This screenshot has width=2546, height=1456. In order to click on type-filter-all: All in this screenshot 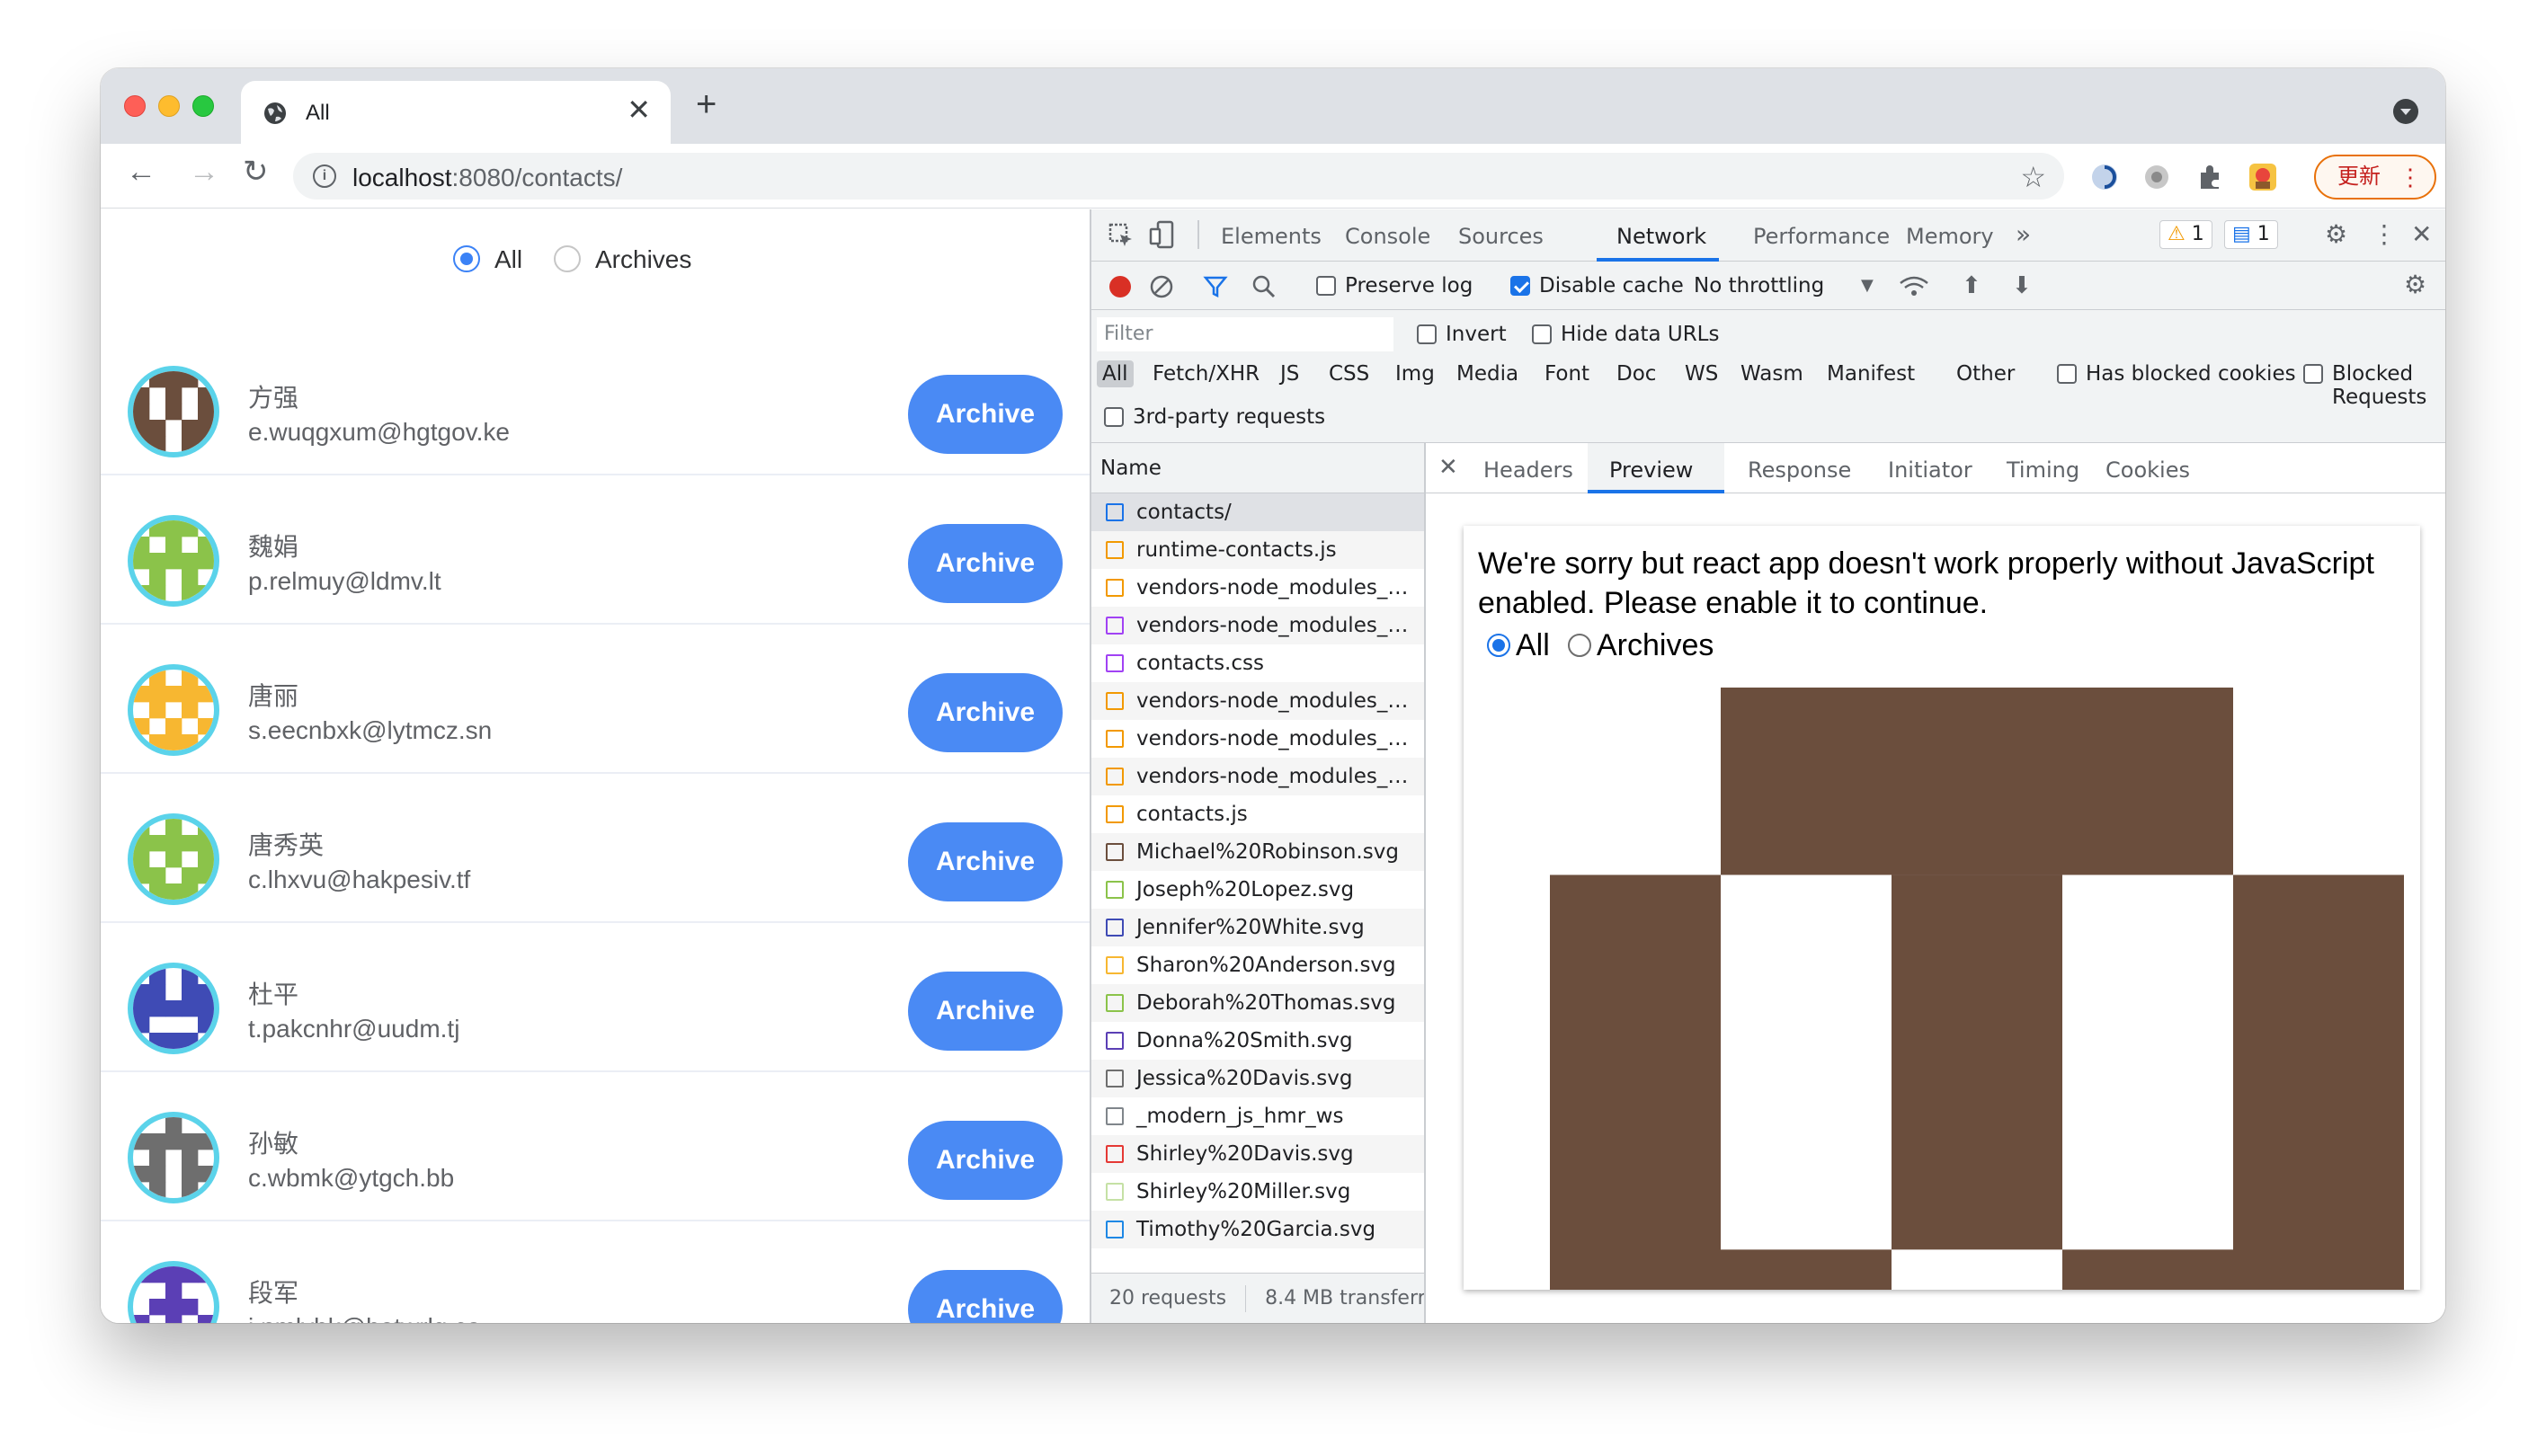, I will do `click(1115, 373)`.